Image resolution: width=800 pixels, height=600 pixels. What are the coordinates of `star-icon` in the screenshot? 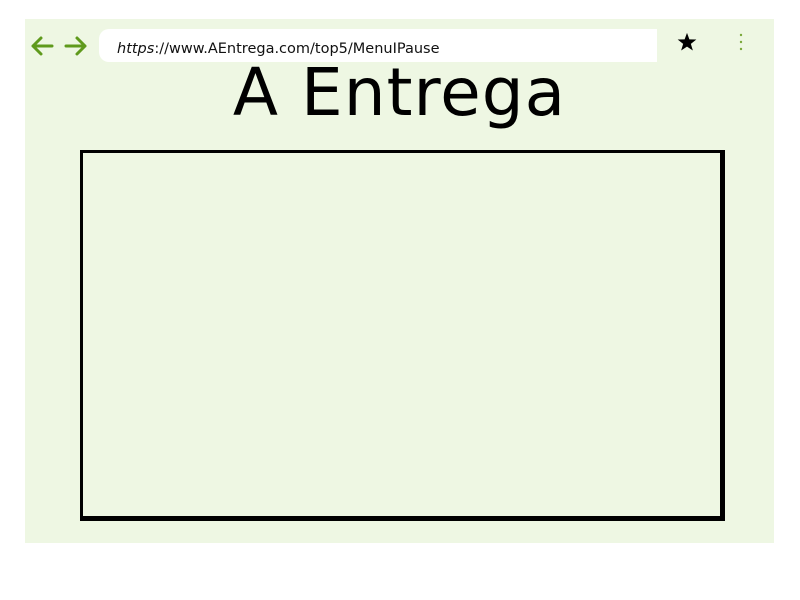 It's located at (687, 42).